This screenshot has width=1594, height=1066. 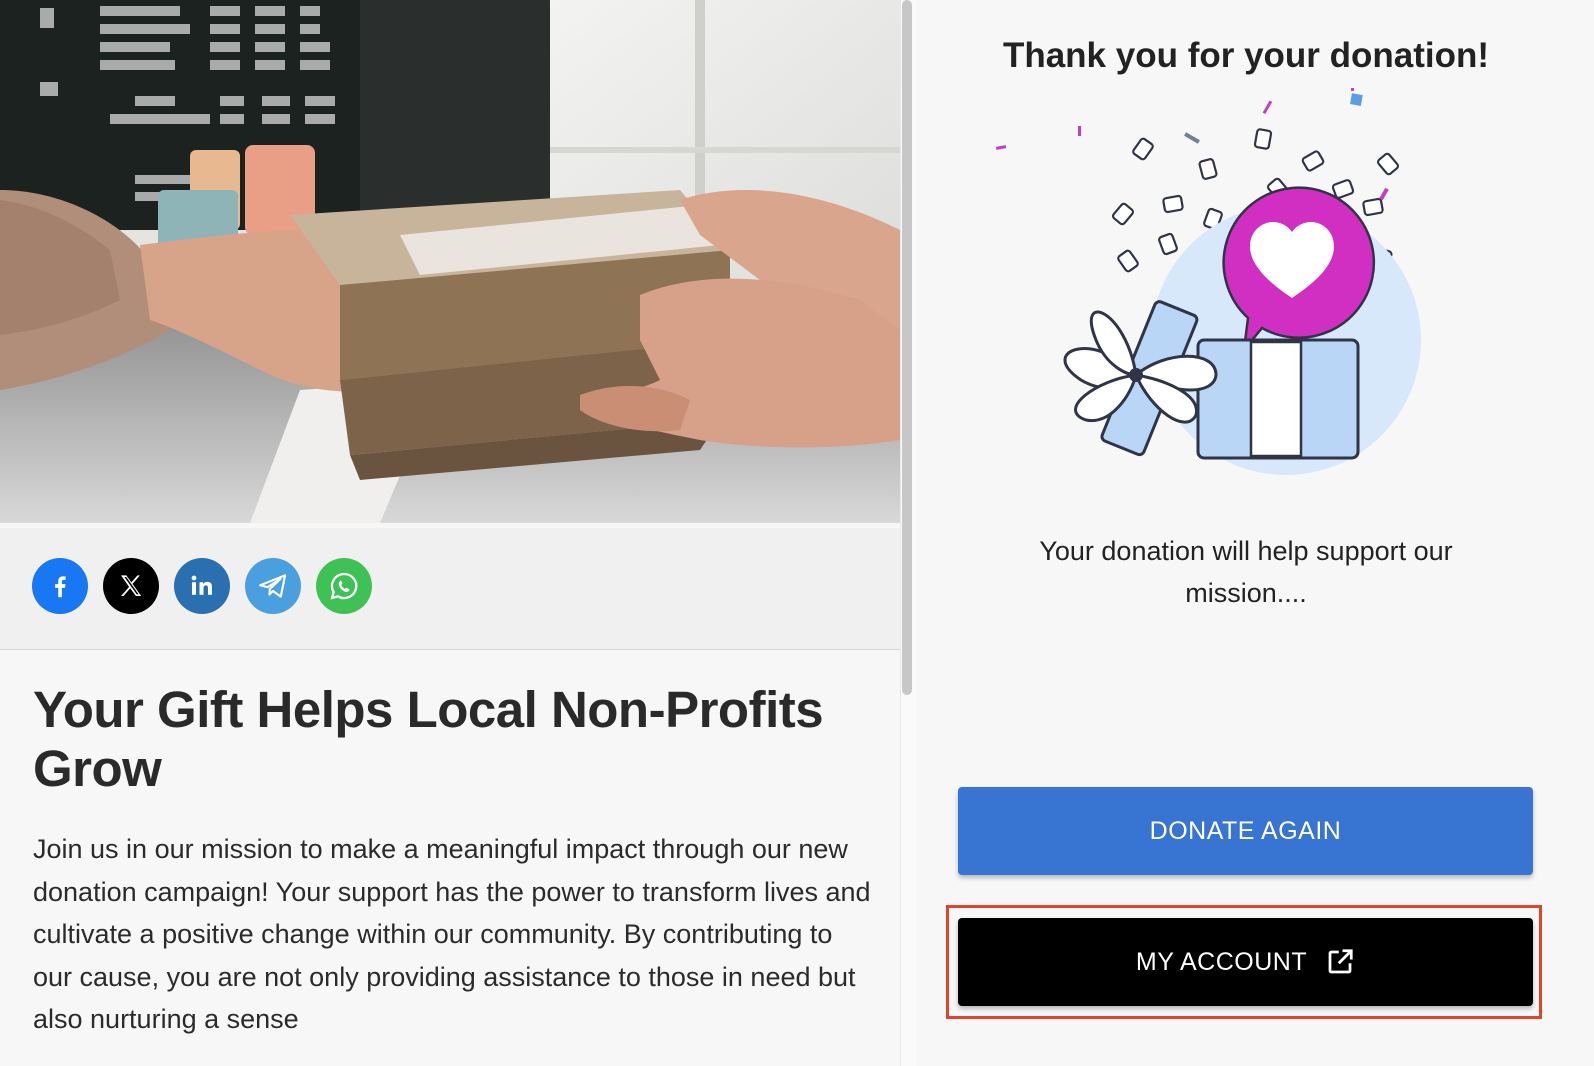 I want to click on telegram-icon, so click(x=273, y=586).